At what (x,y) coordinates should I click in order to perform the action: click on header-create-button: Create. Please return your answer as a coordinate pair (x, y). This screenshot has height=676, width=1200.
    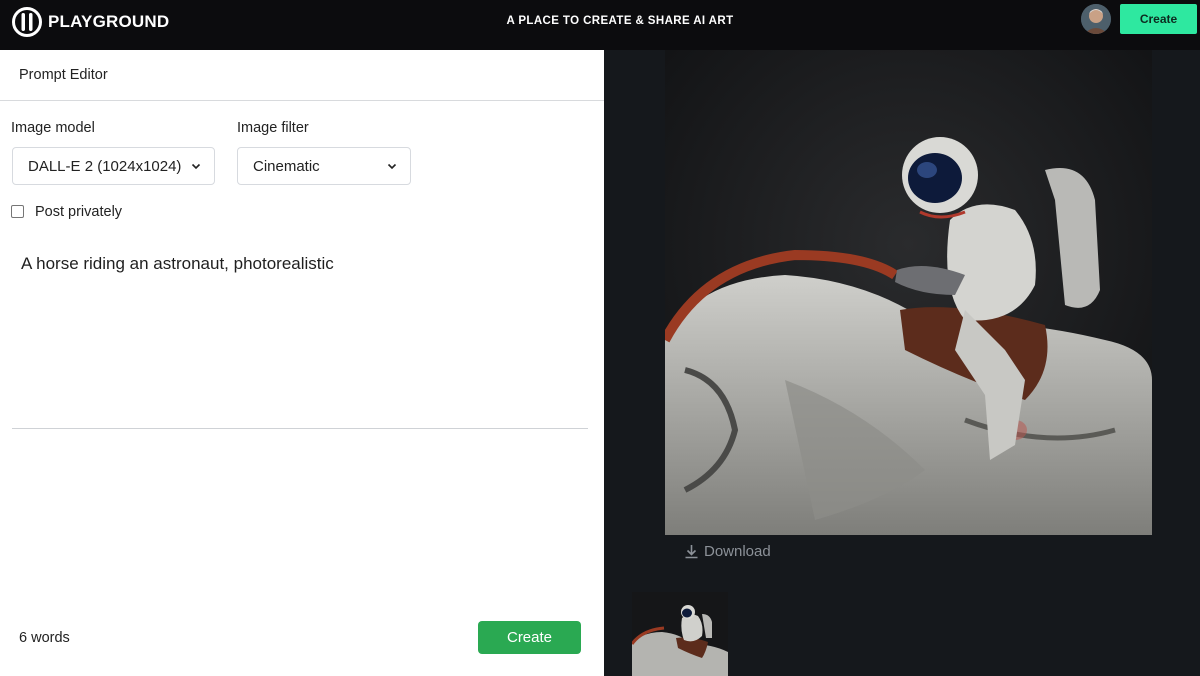
    Looking at the image, I should click on (1158, 19).